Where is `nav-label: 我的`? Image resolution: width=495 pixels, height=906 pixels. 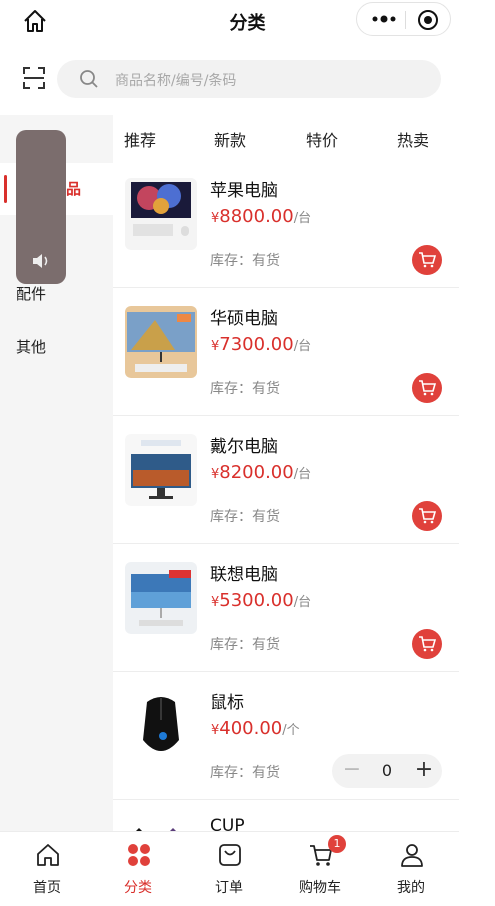
nav-label: 我的 is located at coordinates (411, 888).